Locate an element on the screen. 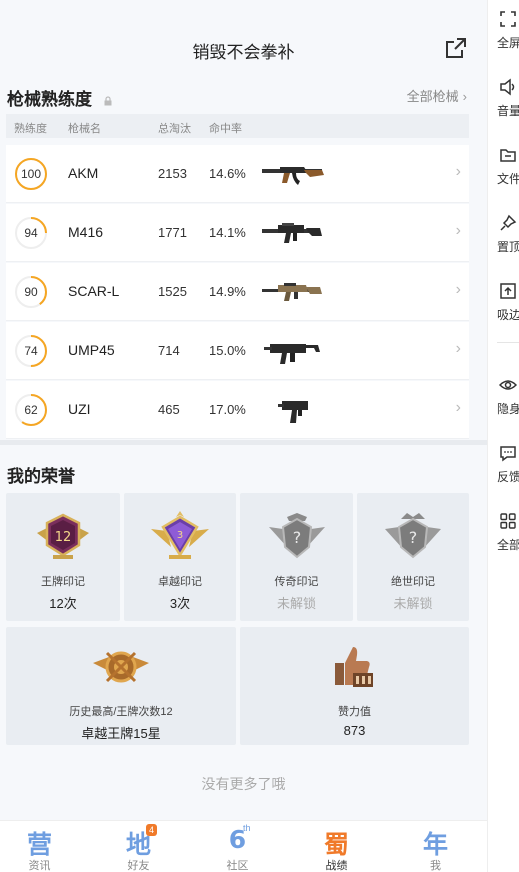 This screenshot has height=872, width=519. gun-row-akm: 100 AKM 2153 14.6% › is located at coordinates (237, 174).